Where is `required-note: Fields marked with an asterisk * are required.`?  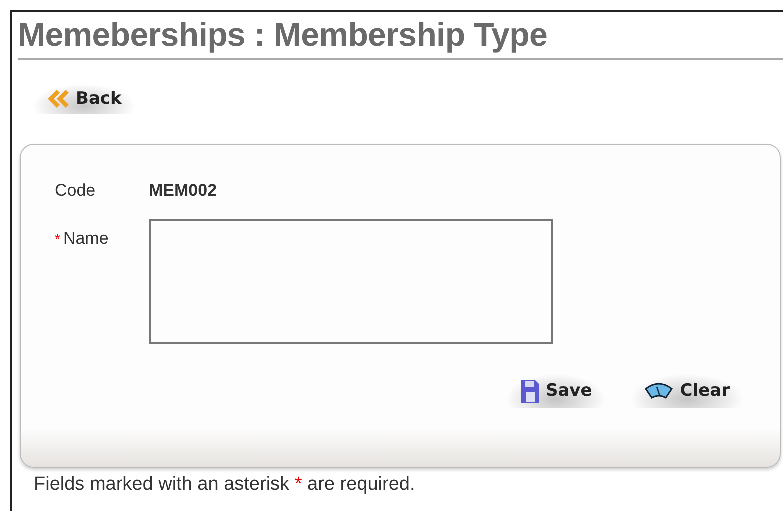 required-note: Fields marked with an asterisk * are required. is located at coordinates (224, 484).